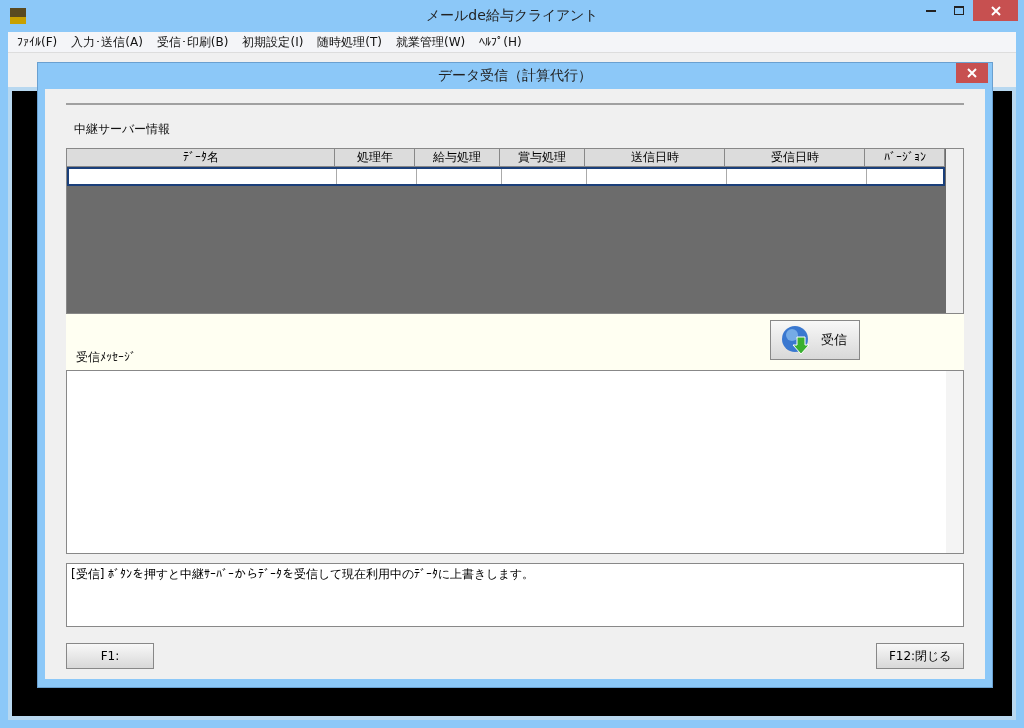 The height and width of the screenshot is (728, 1024). What do you see at coordinates (795, 158) in the screenshot?
I see `column-header: 受信日時` at bounding box center [795, 158].